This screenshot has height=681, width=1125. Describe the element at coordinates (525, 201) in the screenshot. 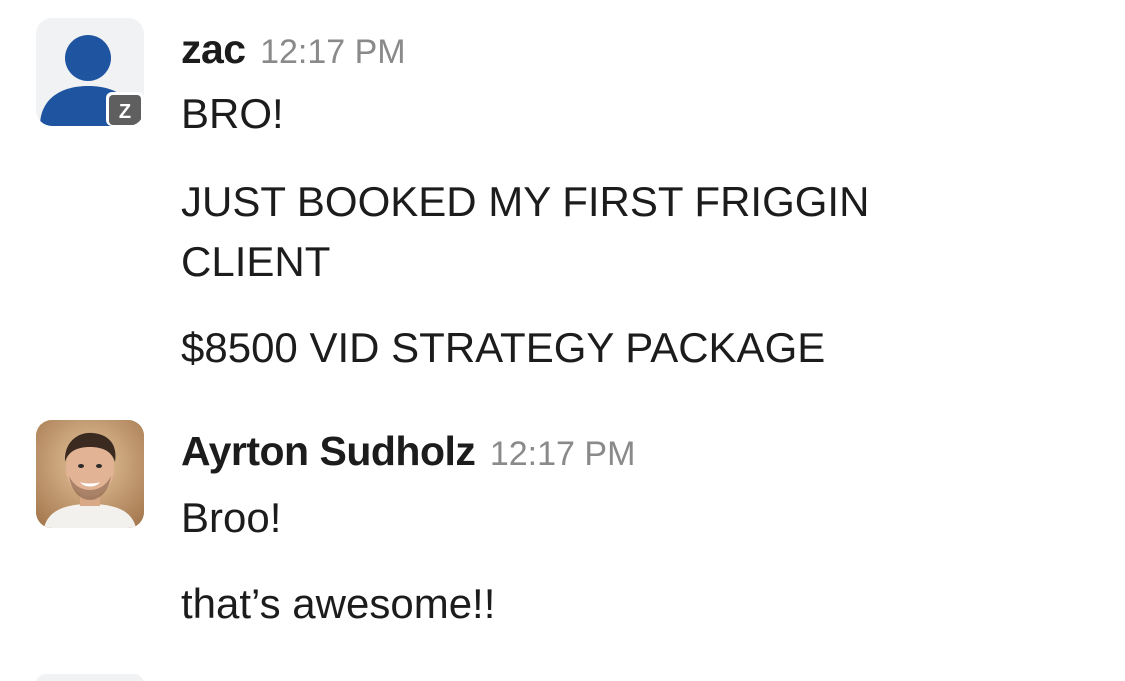

I see `message-text: JUST BOOKED MY FIRST FRIGGIN` at that location.